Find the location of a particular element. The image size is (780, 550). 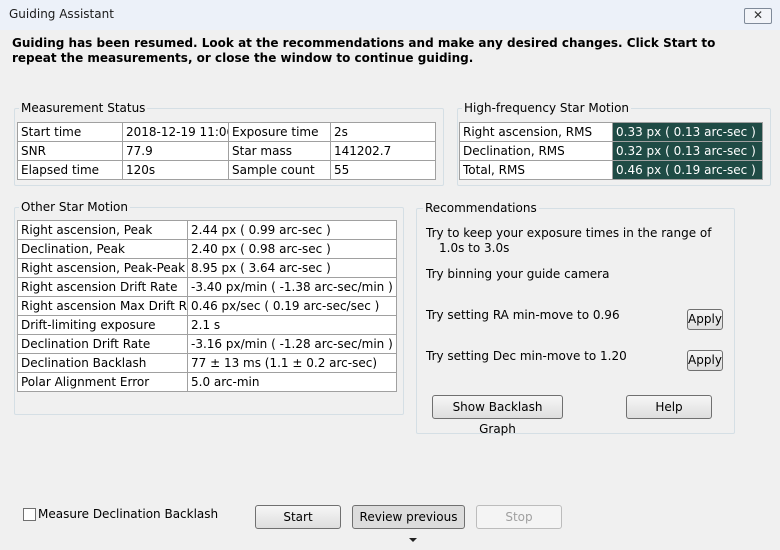

dec-peak-label: Declination, Peak is located at coordinates (102, 249).